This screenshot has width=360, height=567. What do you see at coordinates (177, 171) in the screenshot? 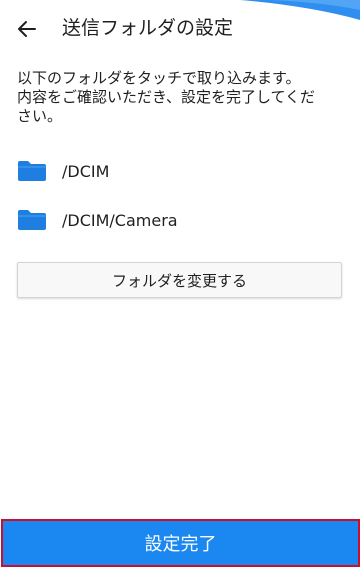
I see `folder-row-dcim: /DCIM` at bounding box center [177, 171].